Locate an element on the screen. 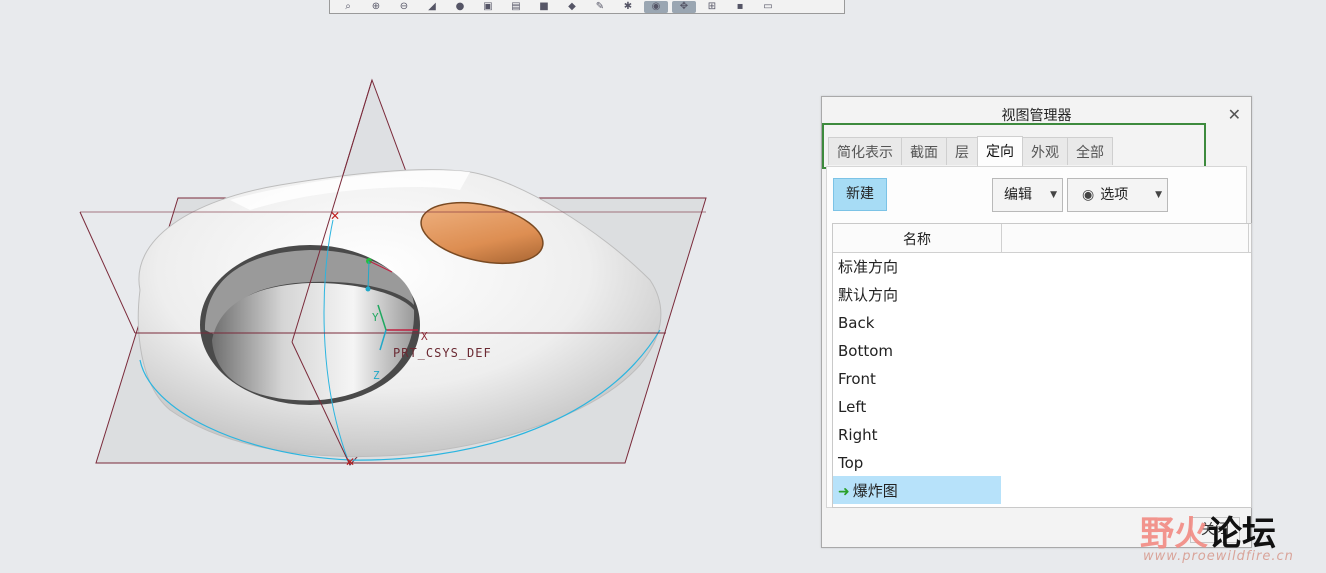 The image size is (1326, 573). csys-label: PRT_CSYS_DEF is located at coordinates (442, 353).